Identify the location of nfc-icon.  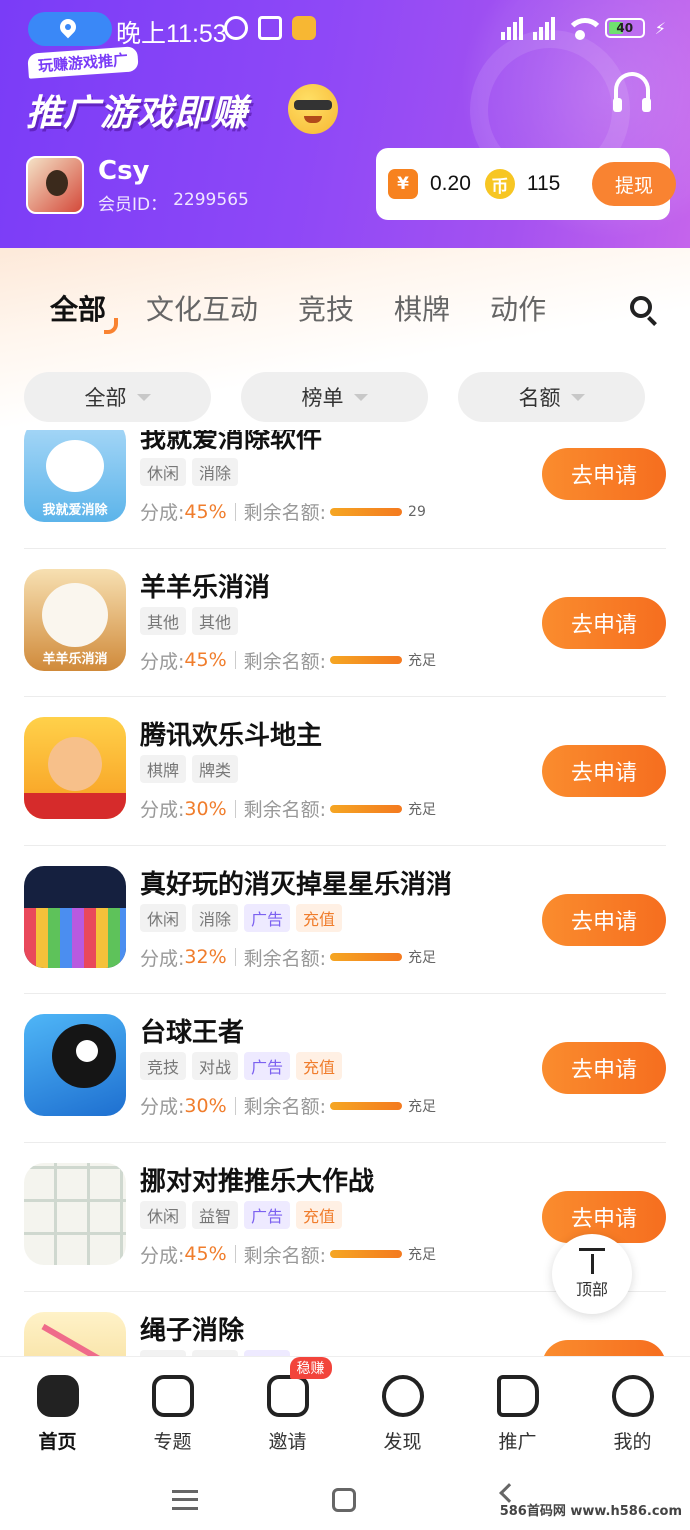
(270, 28).